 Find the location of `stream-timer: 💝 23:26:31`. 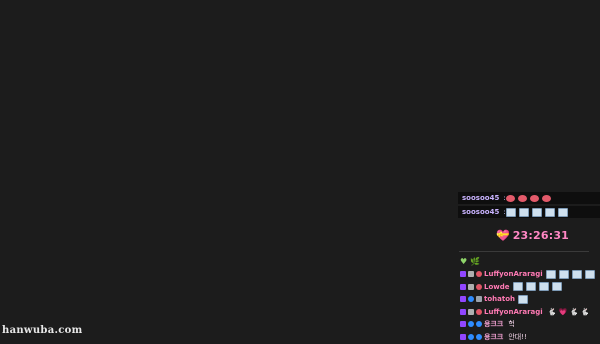

stream-timer: 💝 23:26:31 is located at coordinates (532, 235).